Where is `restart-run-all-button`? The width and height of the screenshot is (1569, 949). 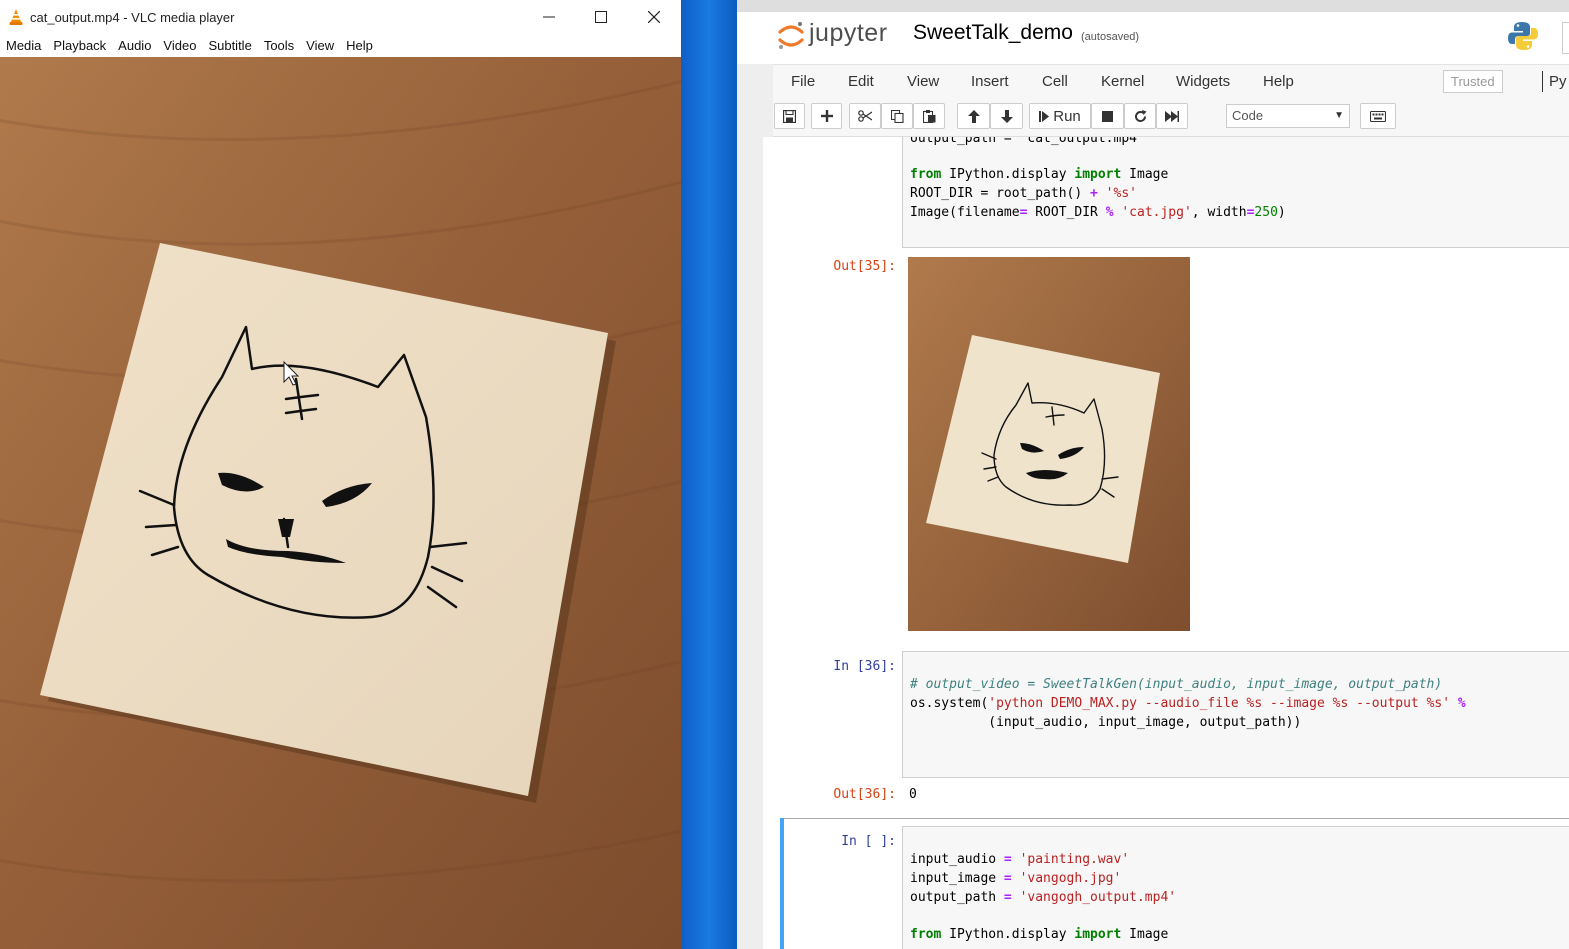
restart-run-all-button is located at coordinates (1172, 116).